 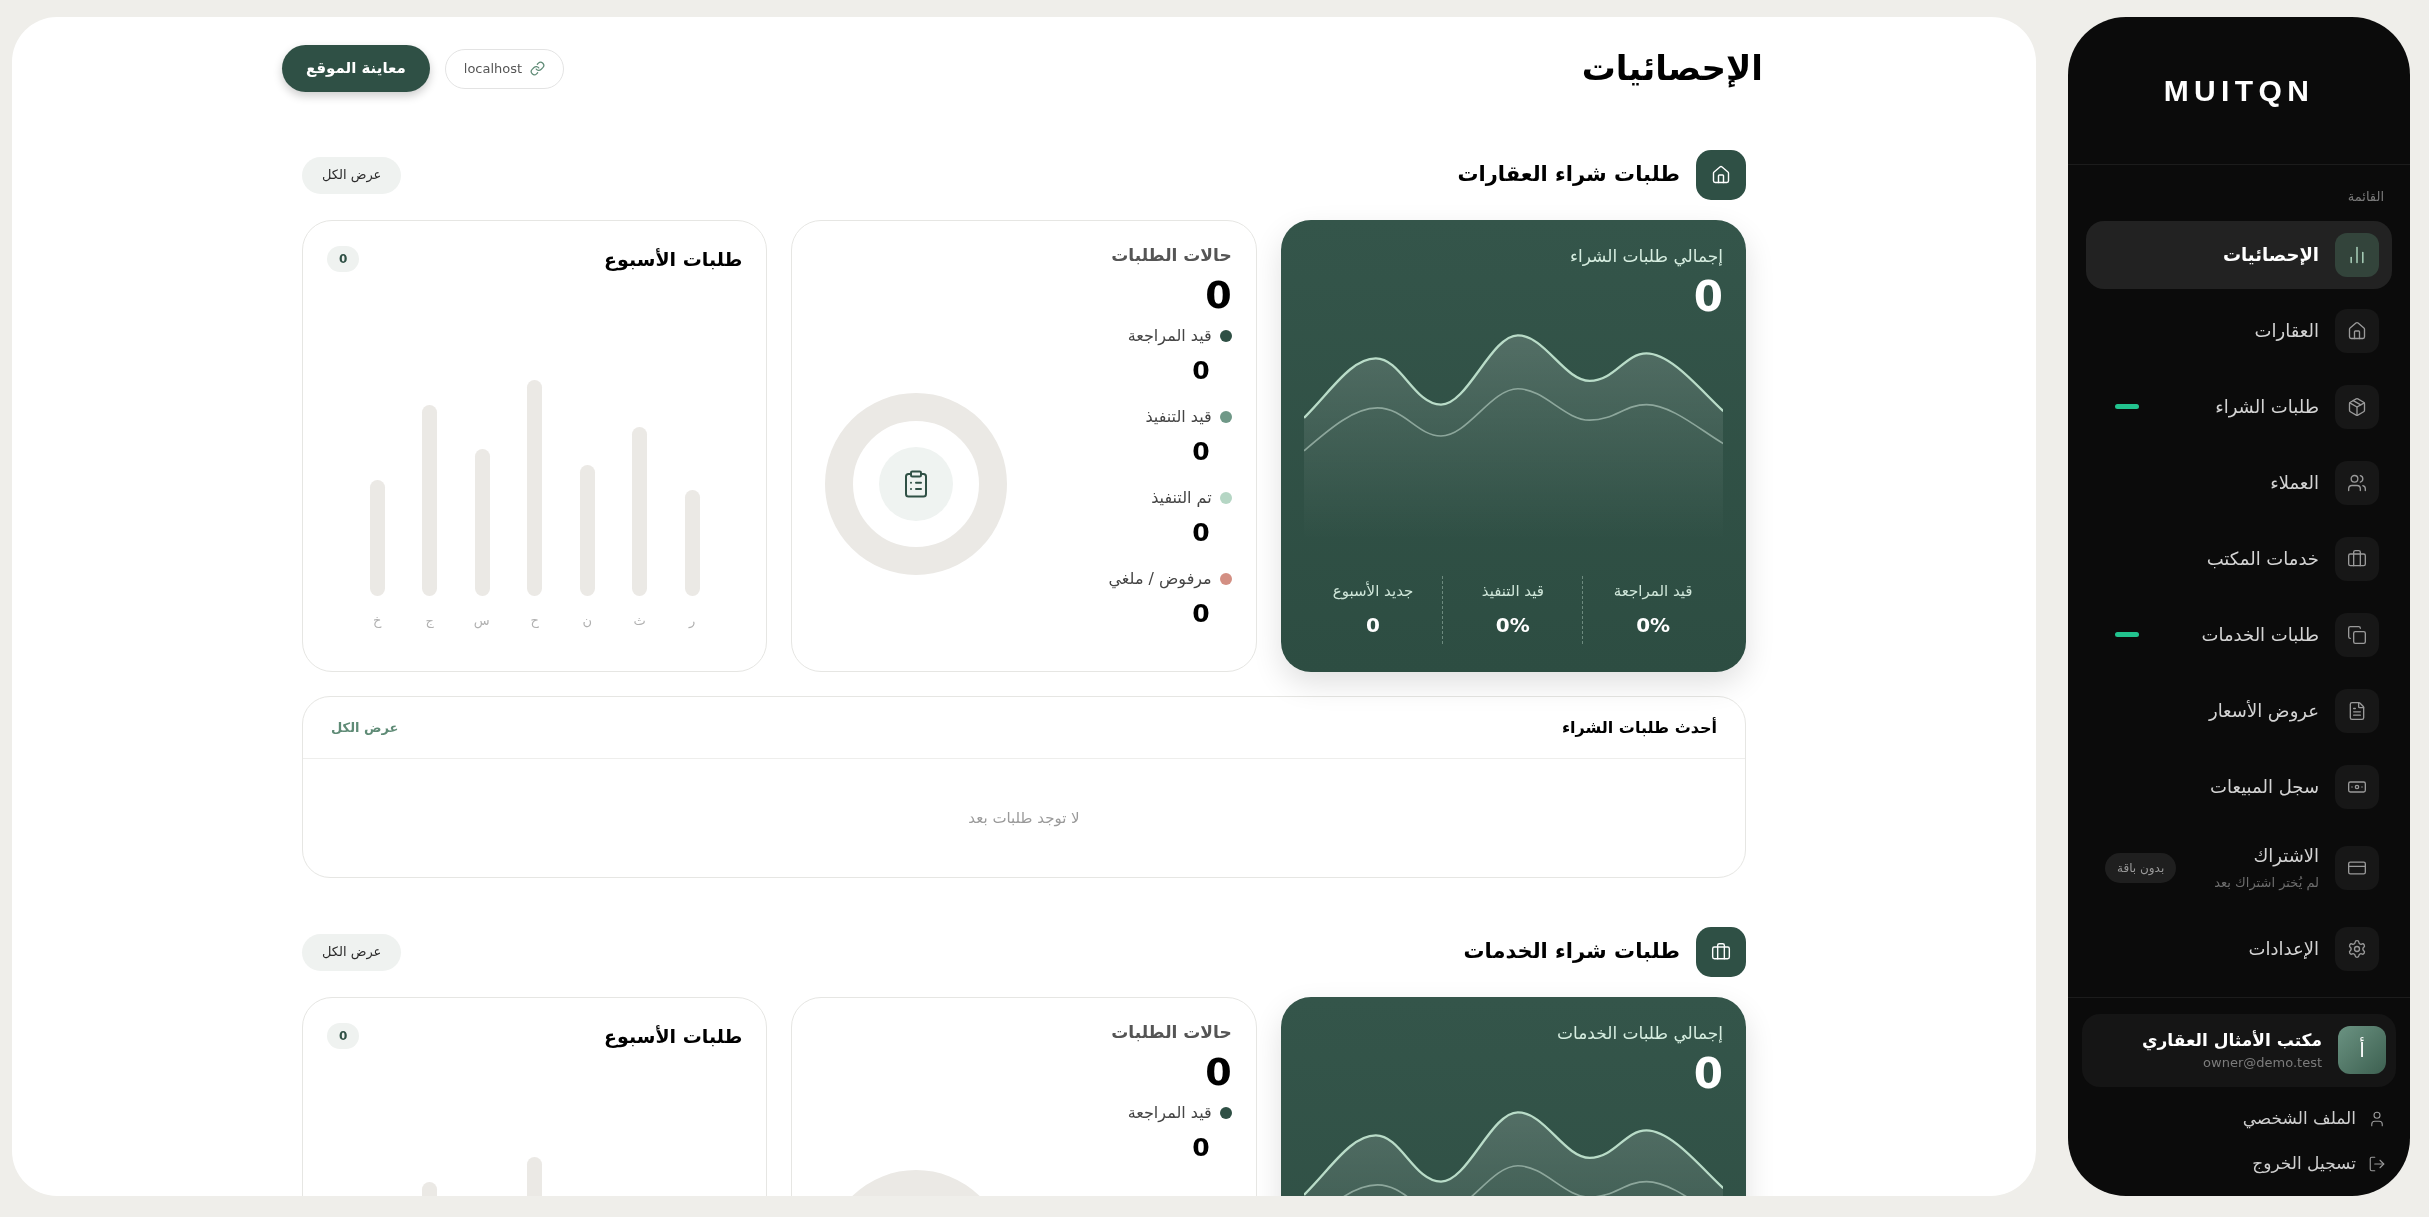 What do you see at coordinates (587, 621) in the screenshot?
I see `day-label: ن` at bounding box center [587, 621].